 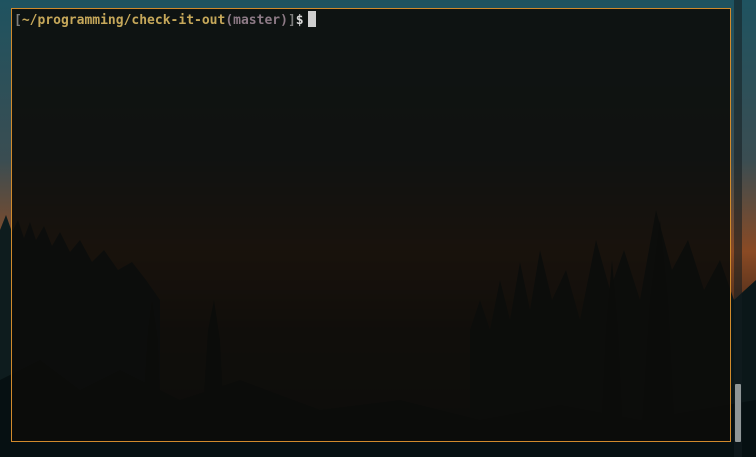 What do you see at coordinates (738, 413) in the screenshot?
I see `scrollbar-thumb` at bounding box center [738, 413].